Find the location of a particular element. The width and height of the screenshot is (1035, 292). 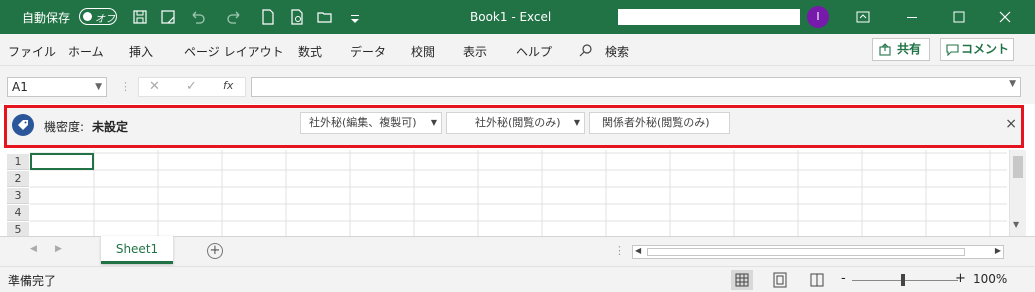

prev-sheet-icon: ◀ is located at coordinates (33, 249).